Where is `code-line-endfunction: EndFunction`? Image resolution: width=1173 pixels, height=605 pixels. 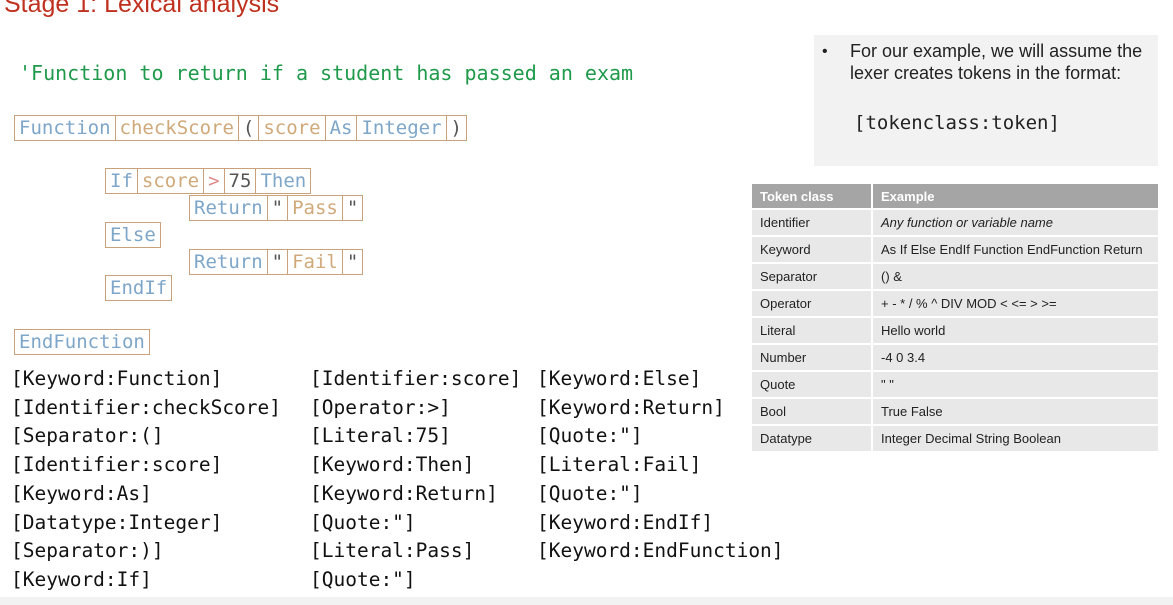
code-line-endfunction: EndFunction is located at coordinates (82, 342).